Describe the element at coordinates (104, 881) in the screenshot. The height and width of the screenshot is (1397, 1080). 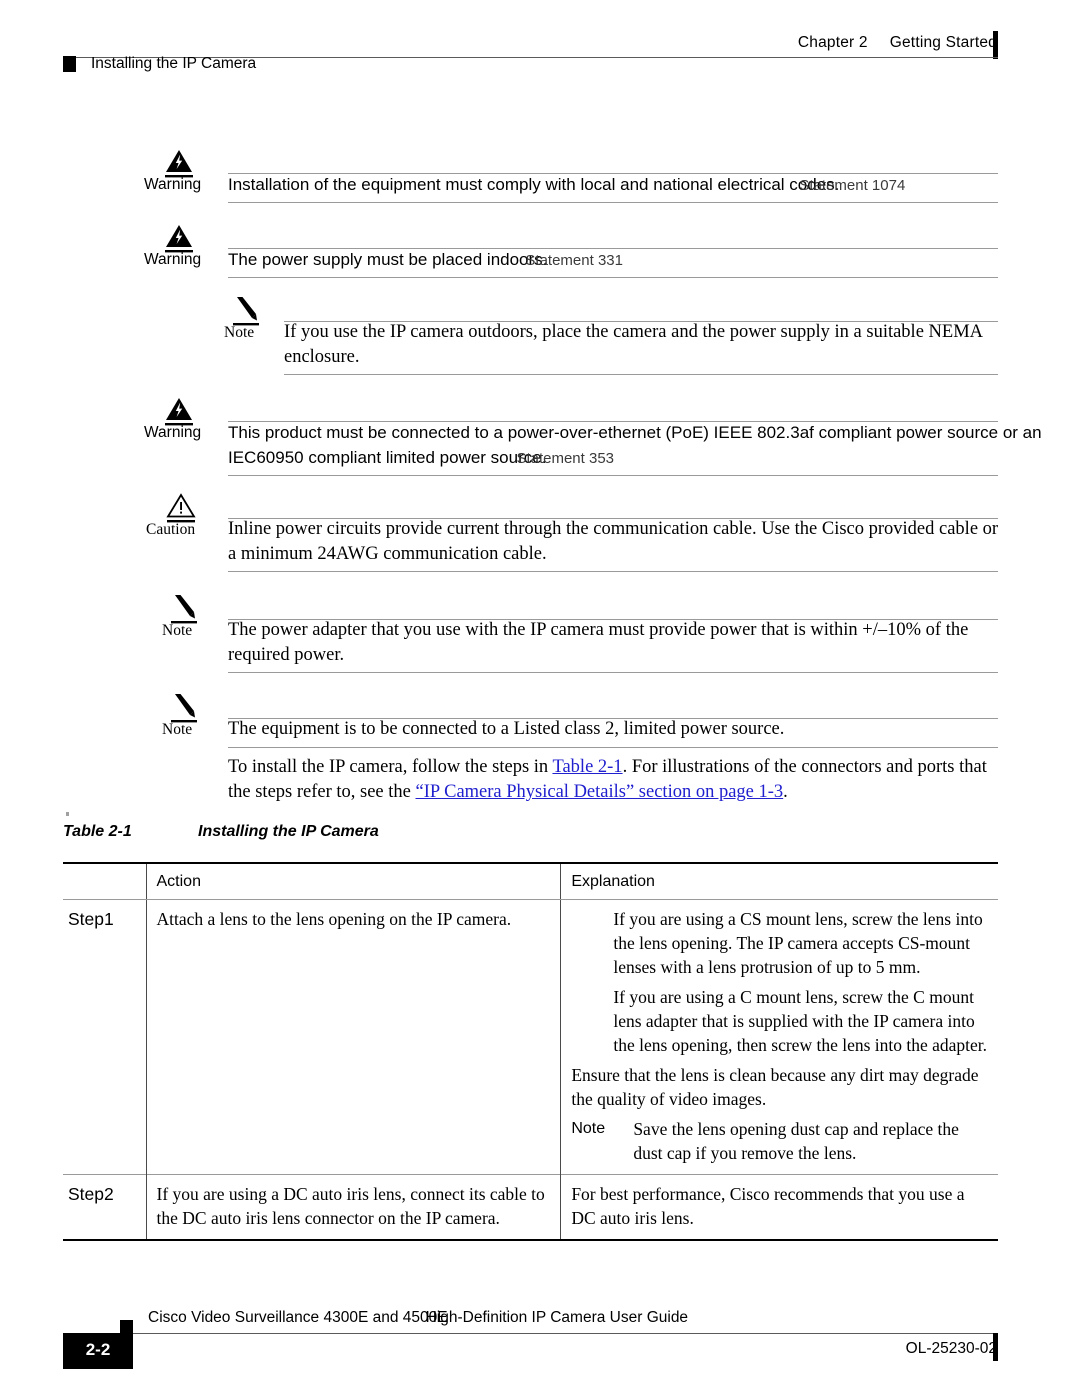
I see `column-header-step` at that location.